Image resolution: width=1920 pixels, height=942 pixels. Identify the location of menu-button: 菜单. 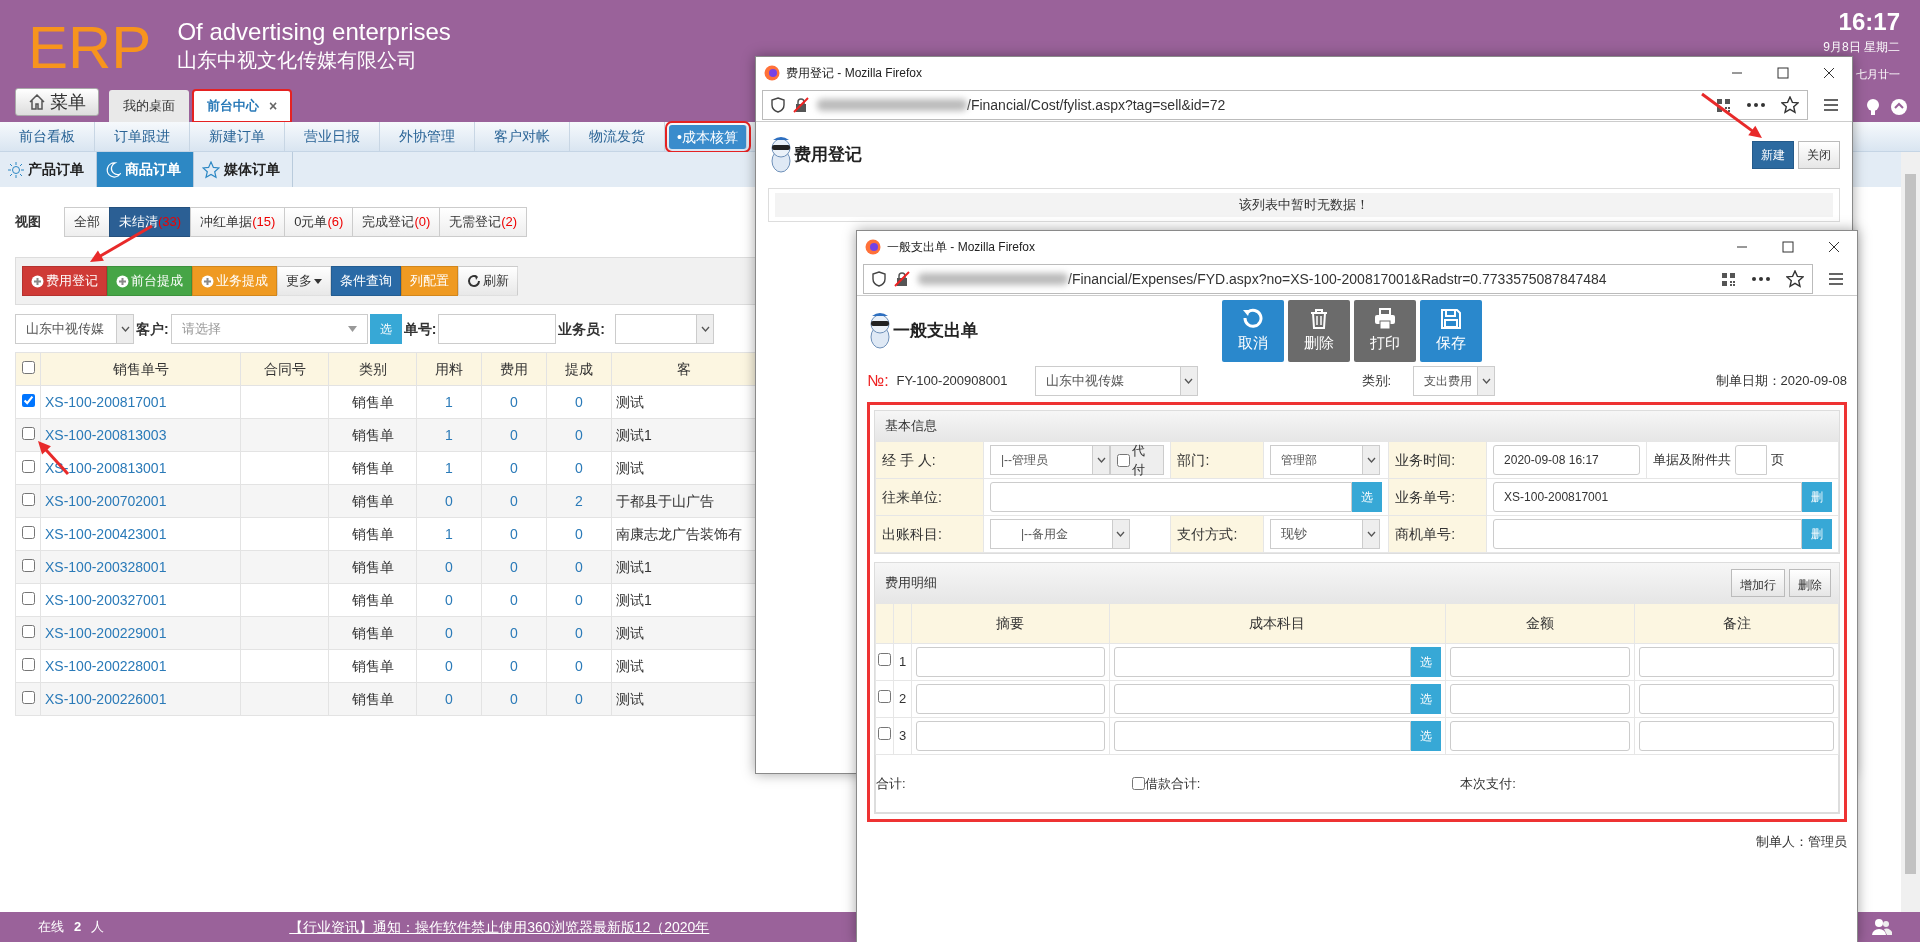
(57, 102).